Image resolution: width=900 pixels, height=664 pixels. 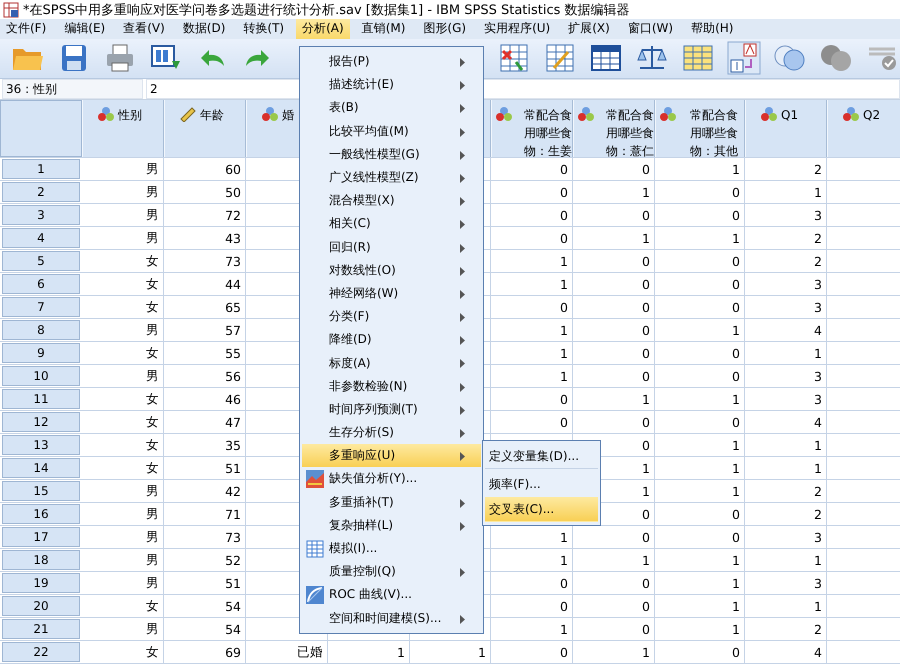 I want to click on print-icon, so click(x=120, y=58).